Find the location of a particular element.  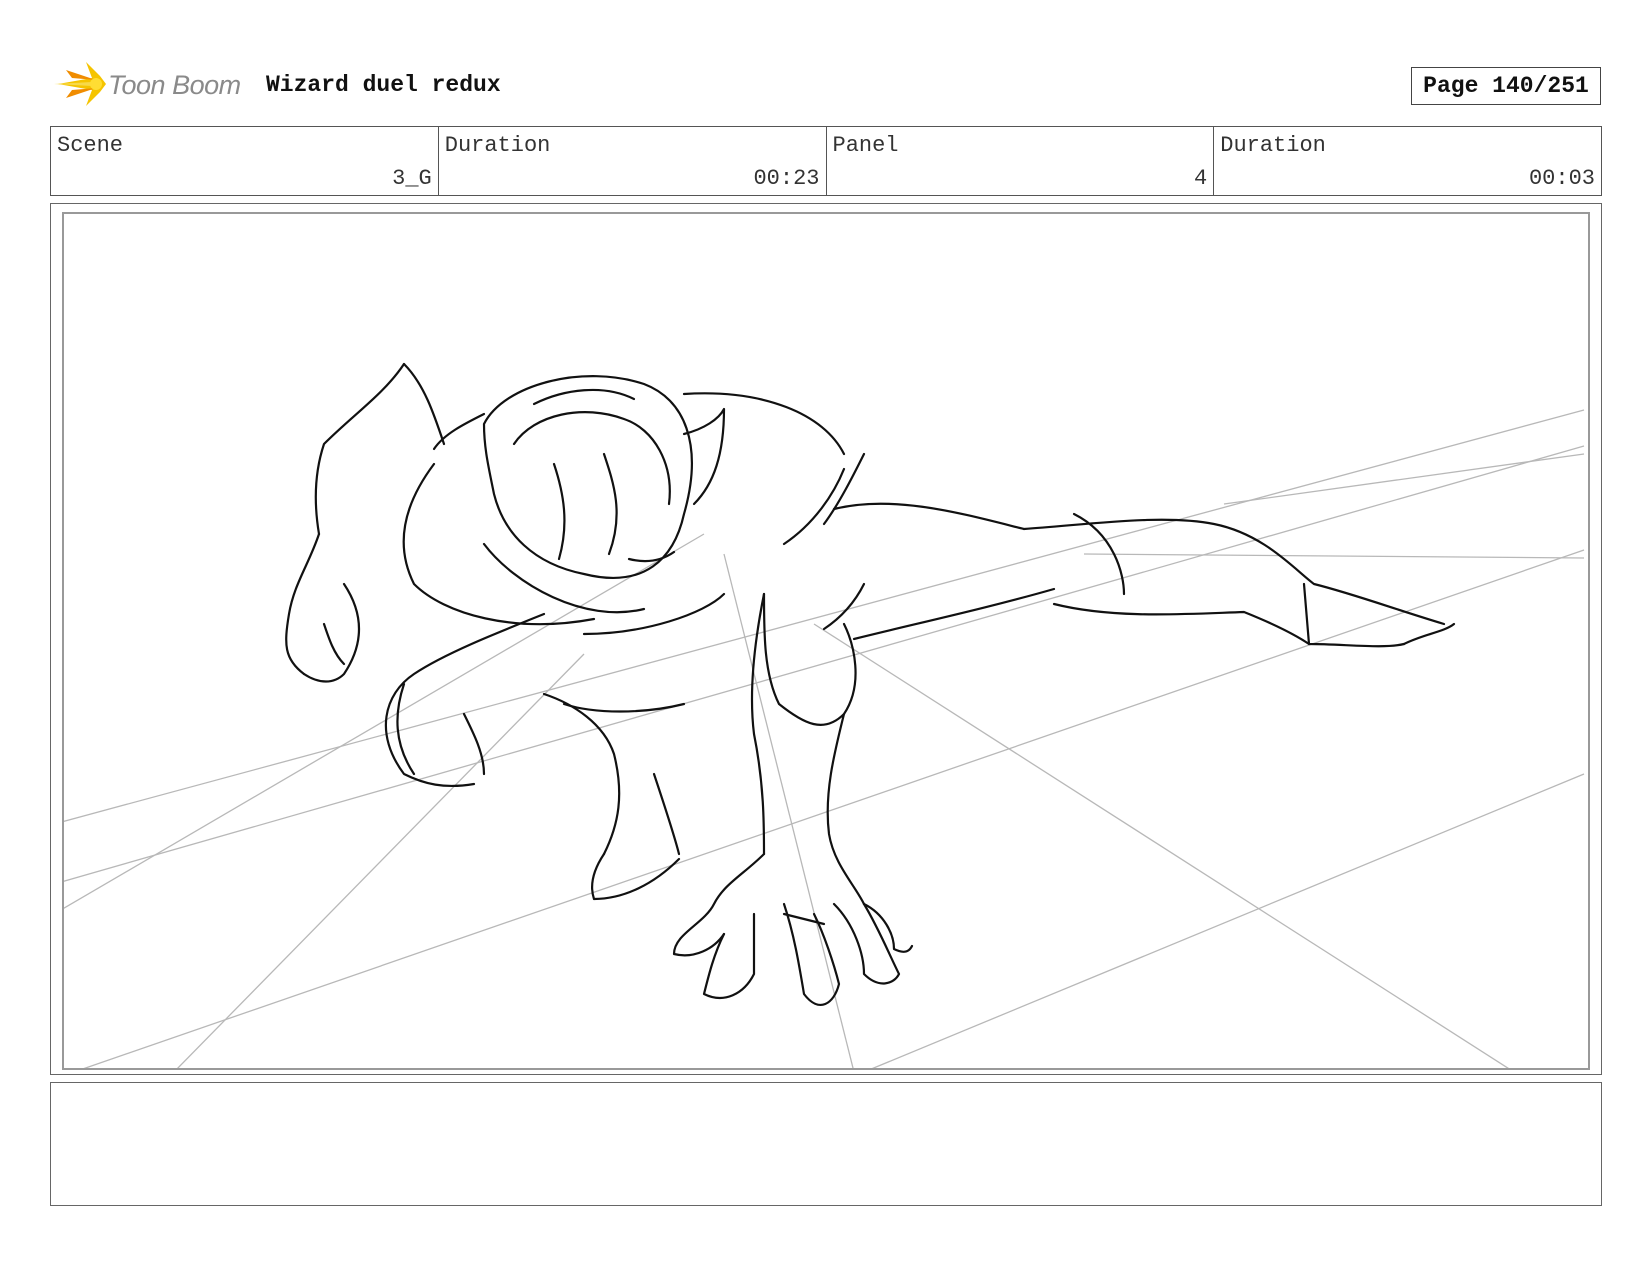

project-title: Wizard duel redux is located at coordinates (383, 85).